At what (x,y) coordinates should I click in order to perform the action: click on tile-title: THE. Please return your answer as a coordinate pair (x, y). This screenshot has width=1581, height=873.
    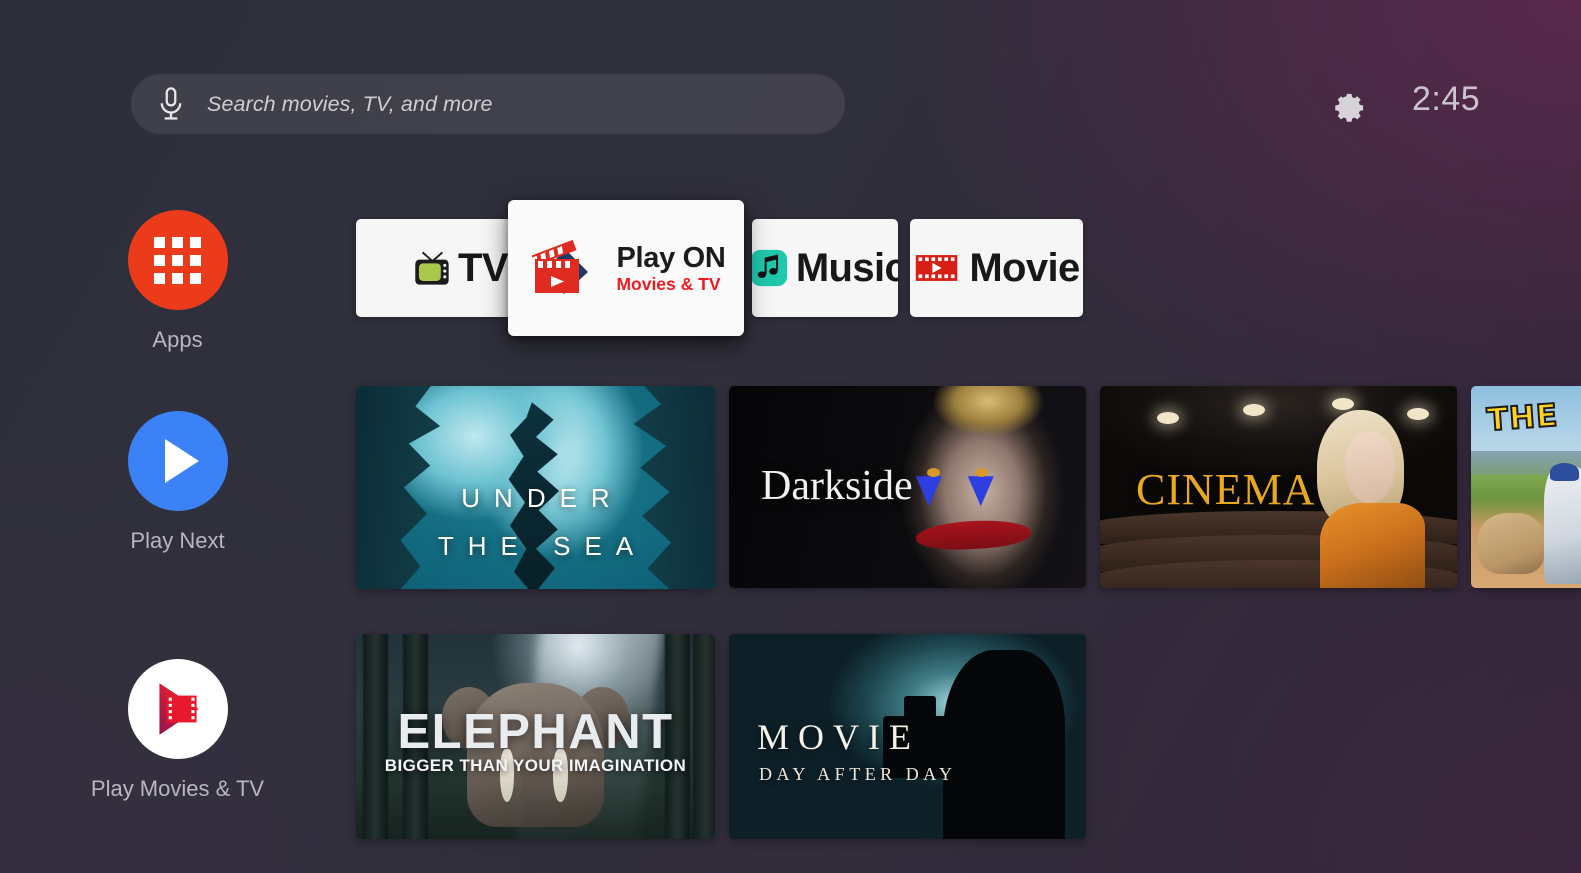
    Looking at the image, I should click on (1523, 418).